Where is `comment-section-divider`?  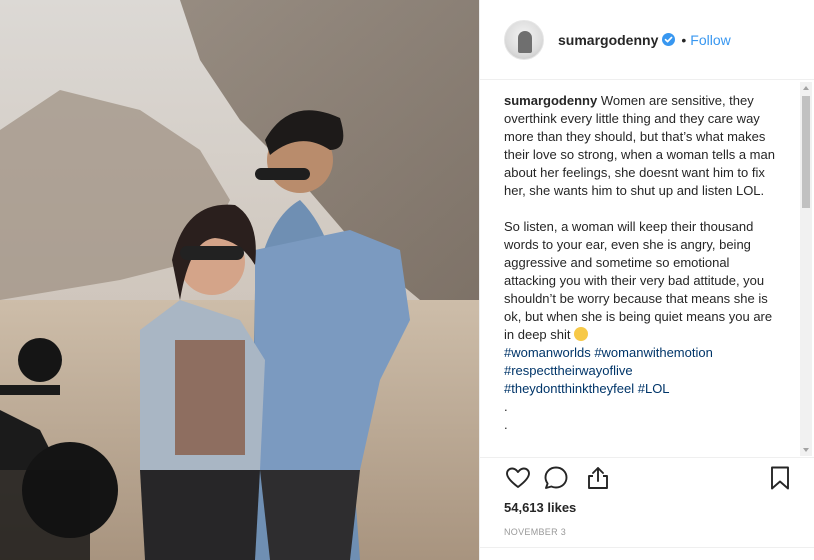 comment-section-divider is located at coordinates (647, 547).